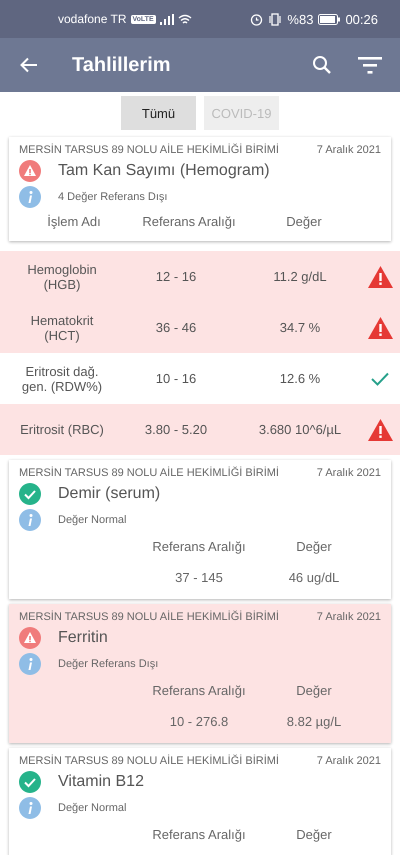 The width and height of the screenshot is (400, 855). What do you see at coordinates (199, 577) in the screenshot?
I see `table-cell-text: 37 - 145` at bounding box center [199, 577].